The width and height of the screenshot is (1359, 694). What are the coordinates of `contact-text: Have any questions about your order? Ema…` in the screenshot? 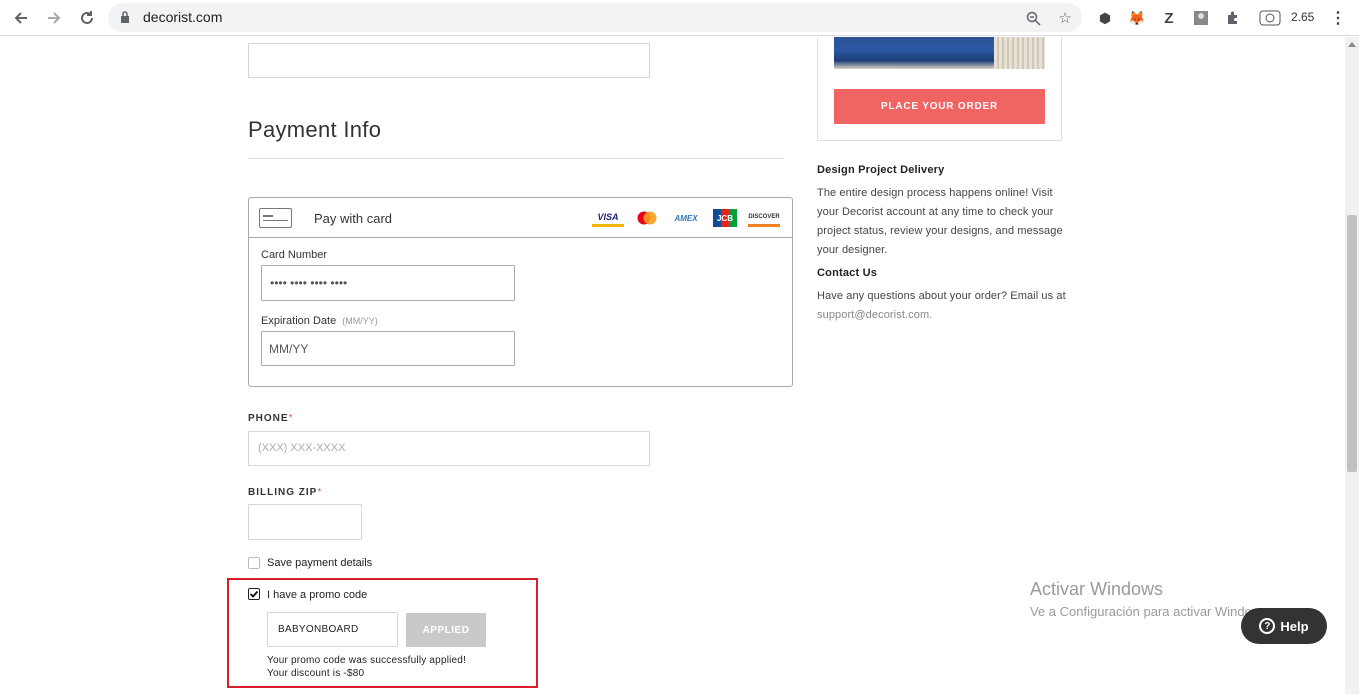 It's located at (941, 305).